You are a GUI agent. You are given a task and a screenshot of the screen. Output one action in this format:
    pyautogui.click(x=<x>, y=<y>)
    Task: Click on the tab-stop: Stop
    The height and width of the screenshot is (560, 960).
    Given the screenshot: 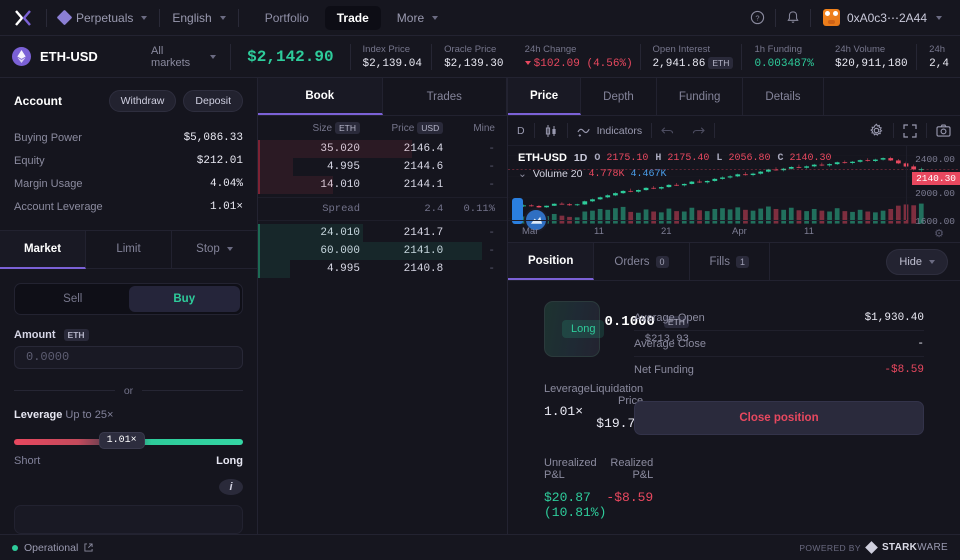 What is the action you would take?
    pyautogui.click(x=214, y=250)
    